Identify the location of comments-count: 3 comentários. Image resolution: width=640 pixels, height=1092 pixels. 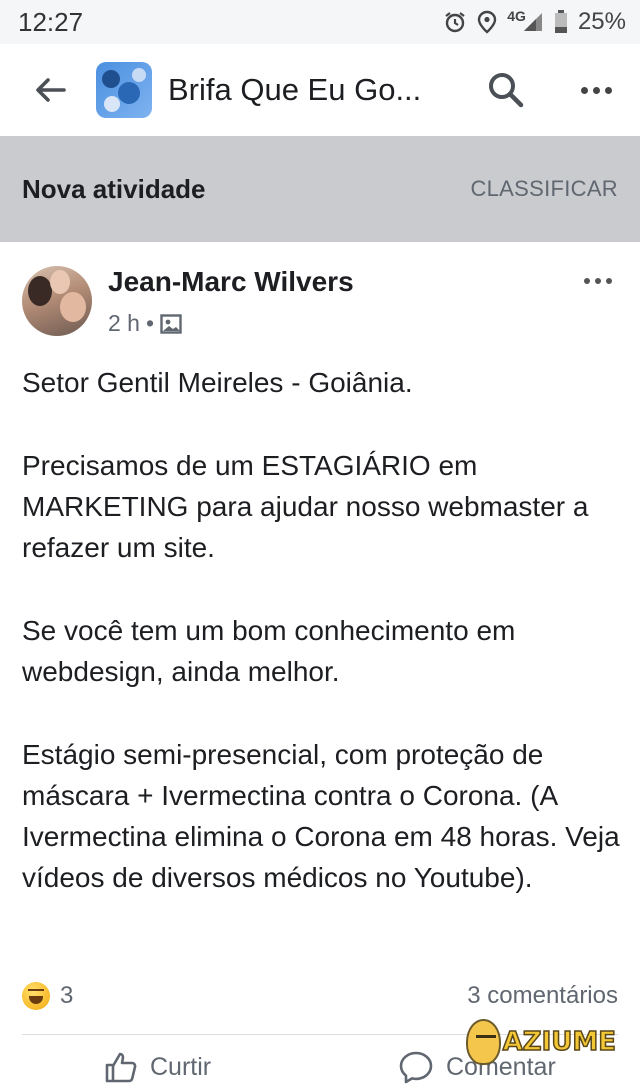
(542, 996).